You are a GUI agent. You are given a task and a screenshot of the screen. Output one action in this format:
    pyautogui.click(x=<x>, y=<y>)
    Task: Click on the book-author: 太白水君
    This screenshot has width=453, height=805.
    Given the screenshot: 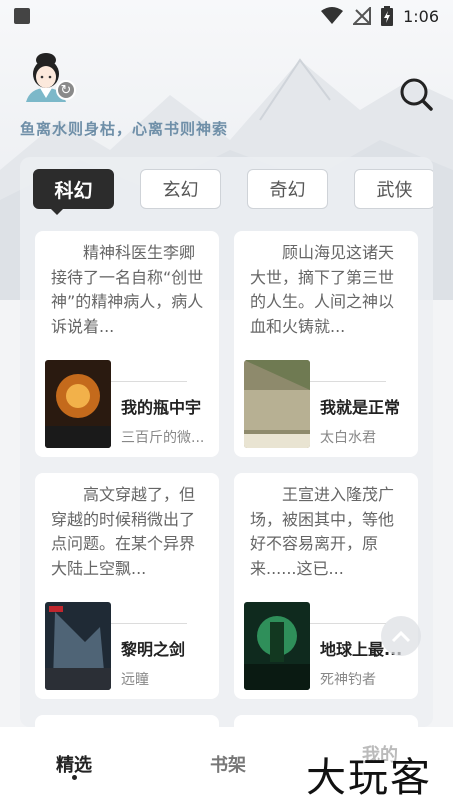 What is the action you would take?
    pyautogui.click(x=348, y=438)
    